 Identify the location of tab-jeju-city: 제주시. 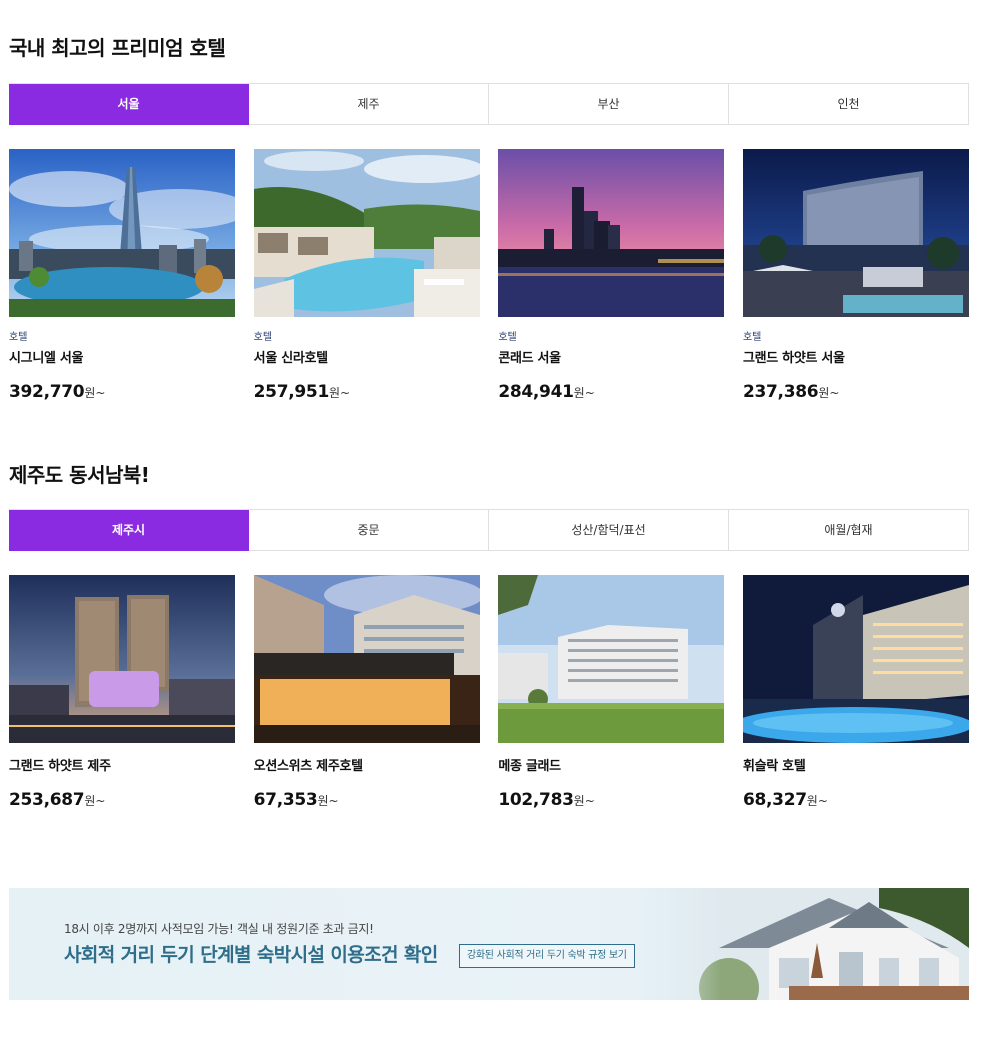
(129, 530).